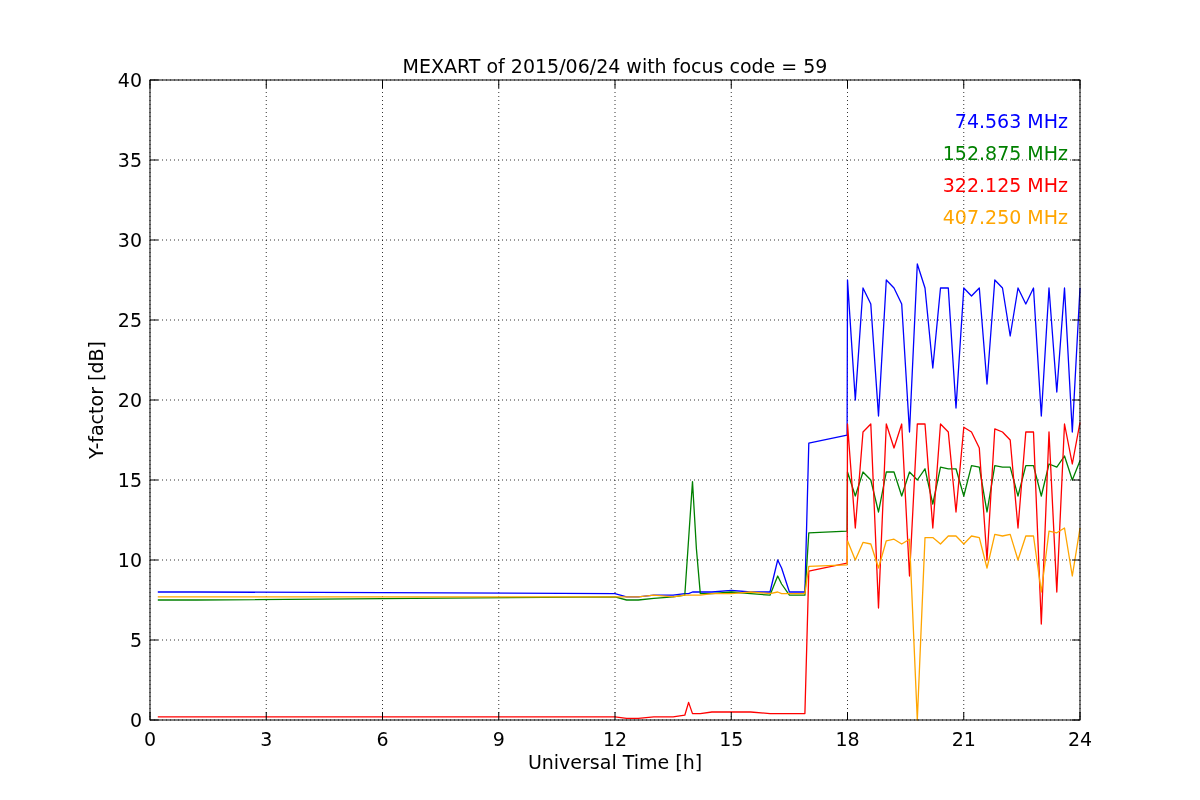 The width and height of the screenshot is (1200, 800). What do you see at coordinates (1011, 121) in the screenshot?
I see `legend-entry: 74.563 MHz` at bounding box center [1011, 121].